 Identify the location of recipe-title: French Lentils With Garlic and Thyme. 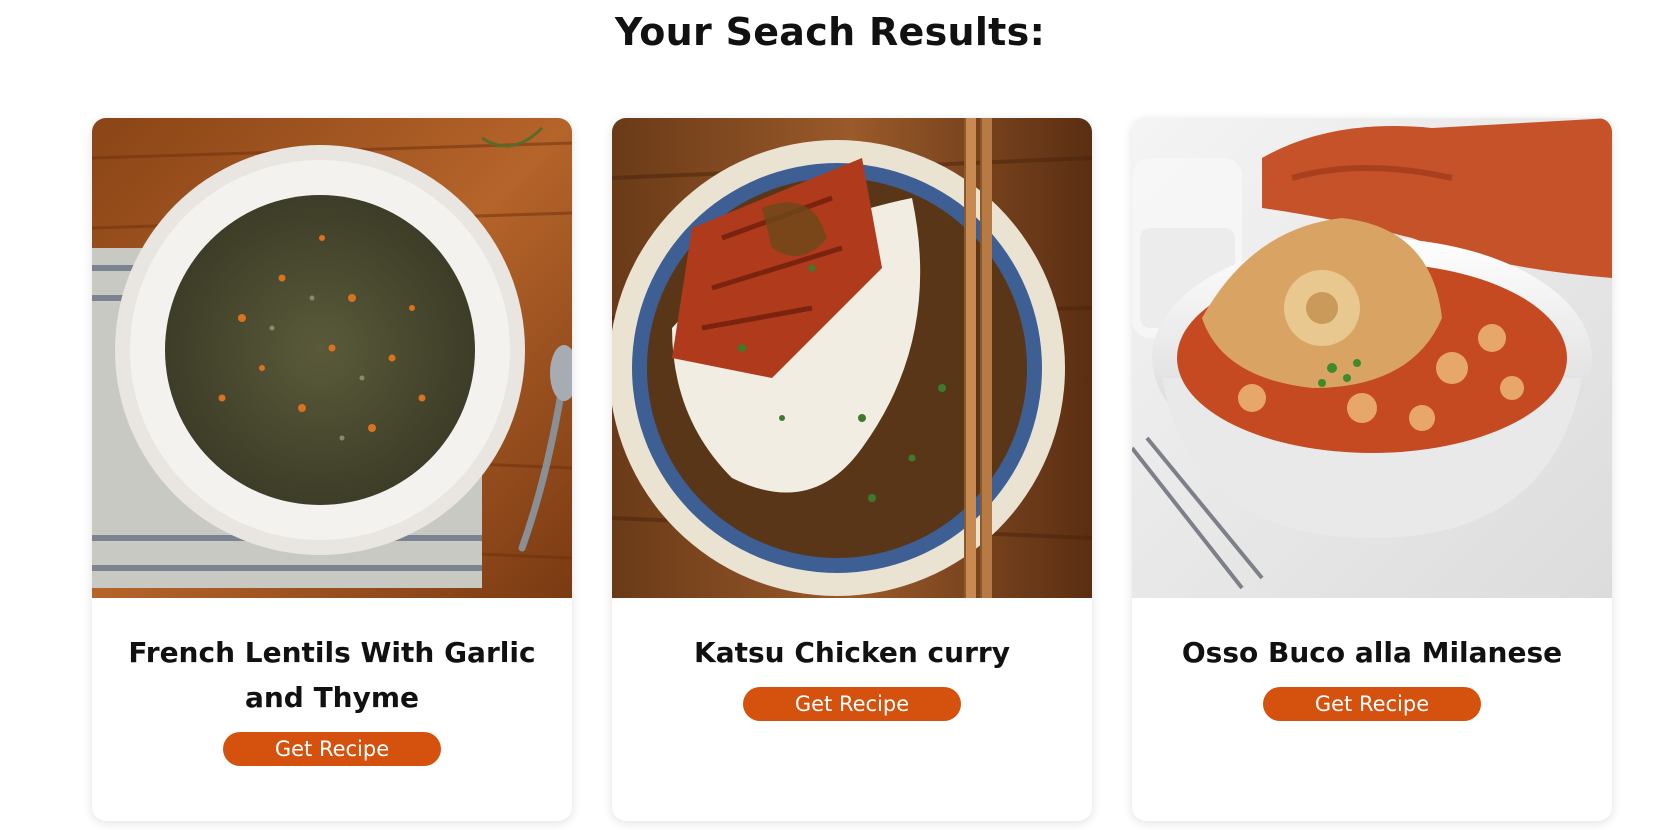
(332, 675).